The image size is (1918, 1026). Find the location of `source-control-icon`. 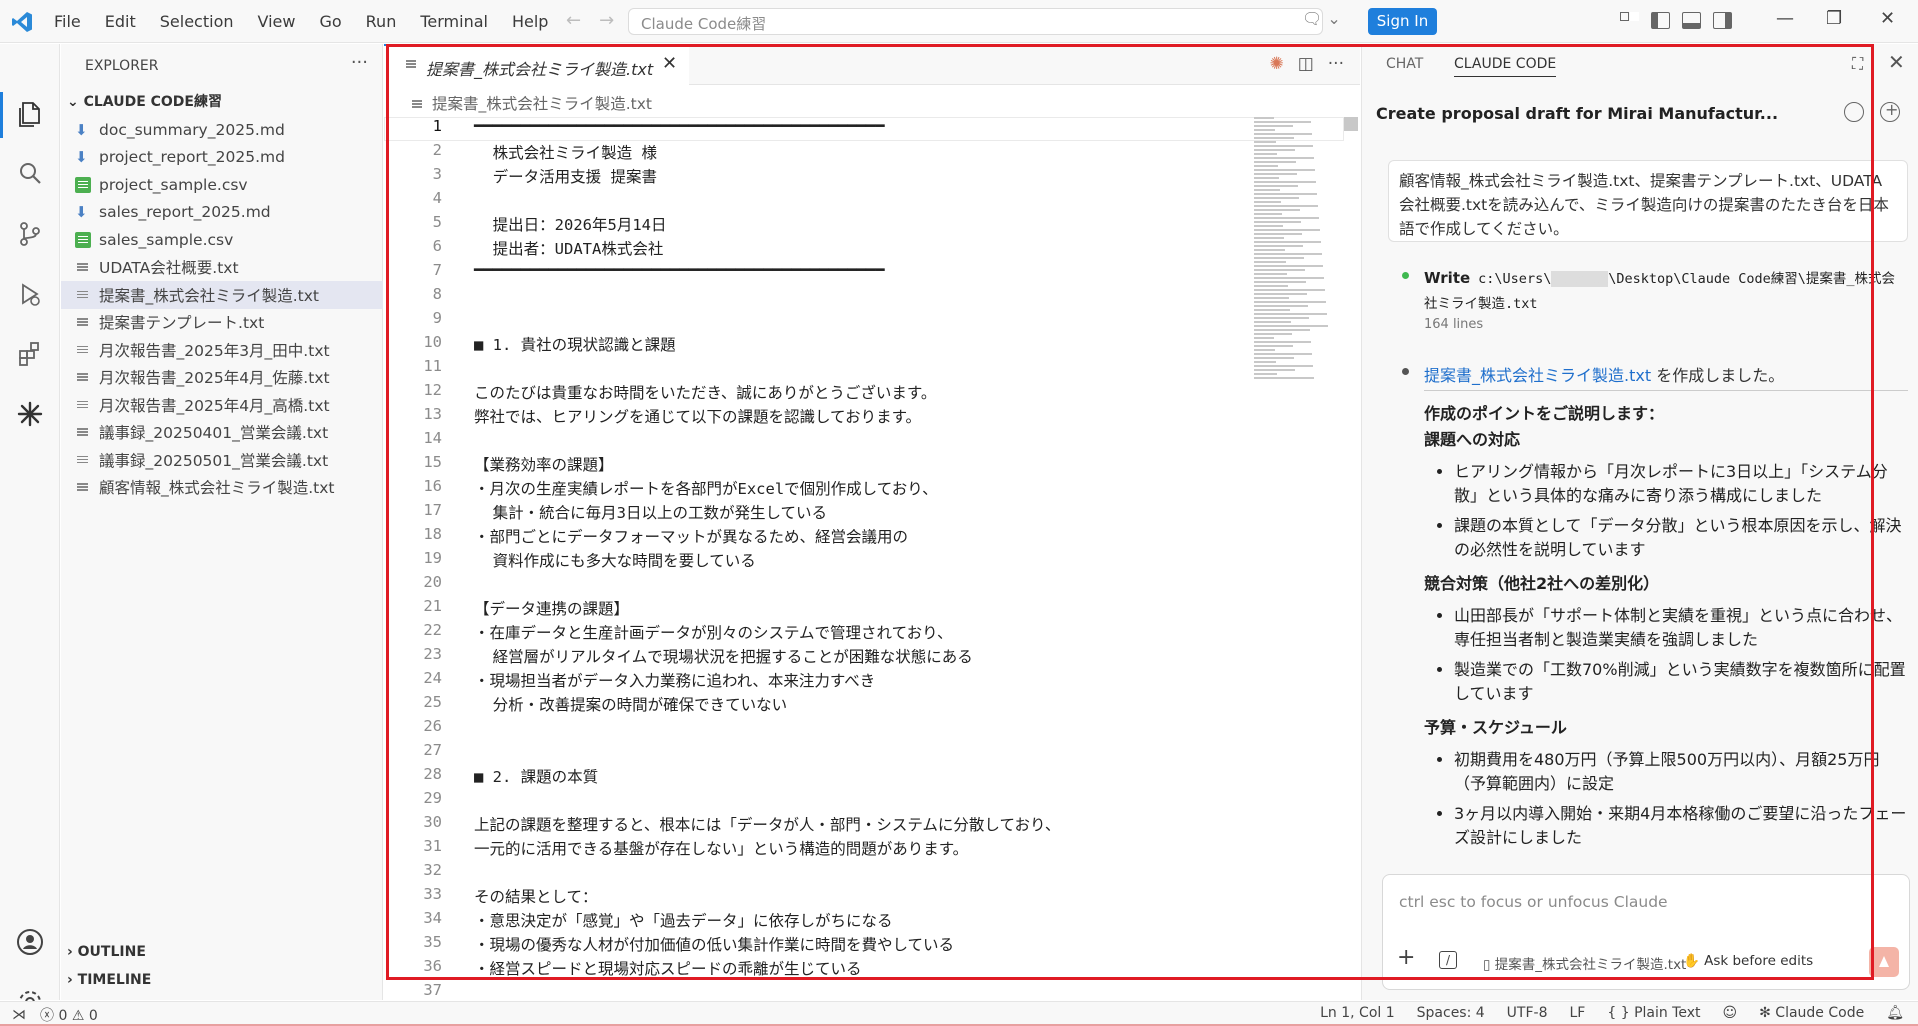

source-control-icon is located at coordinates (30, 234).